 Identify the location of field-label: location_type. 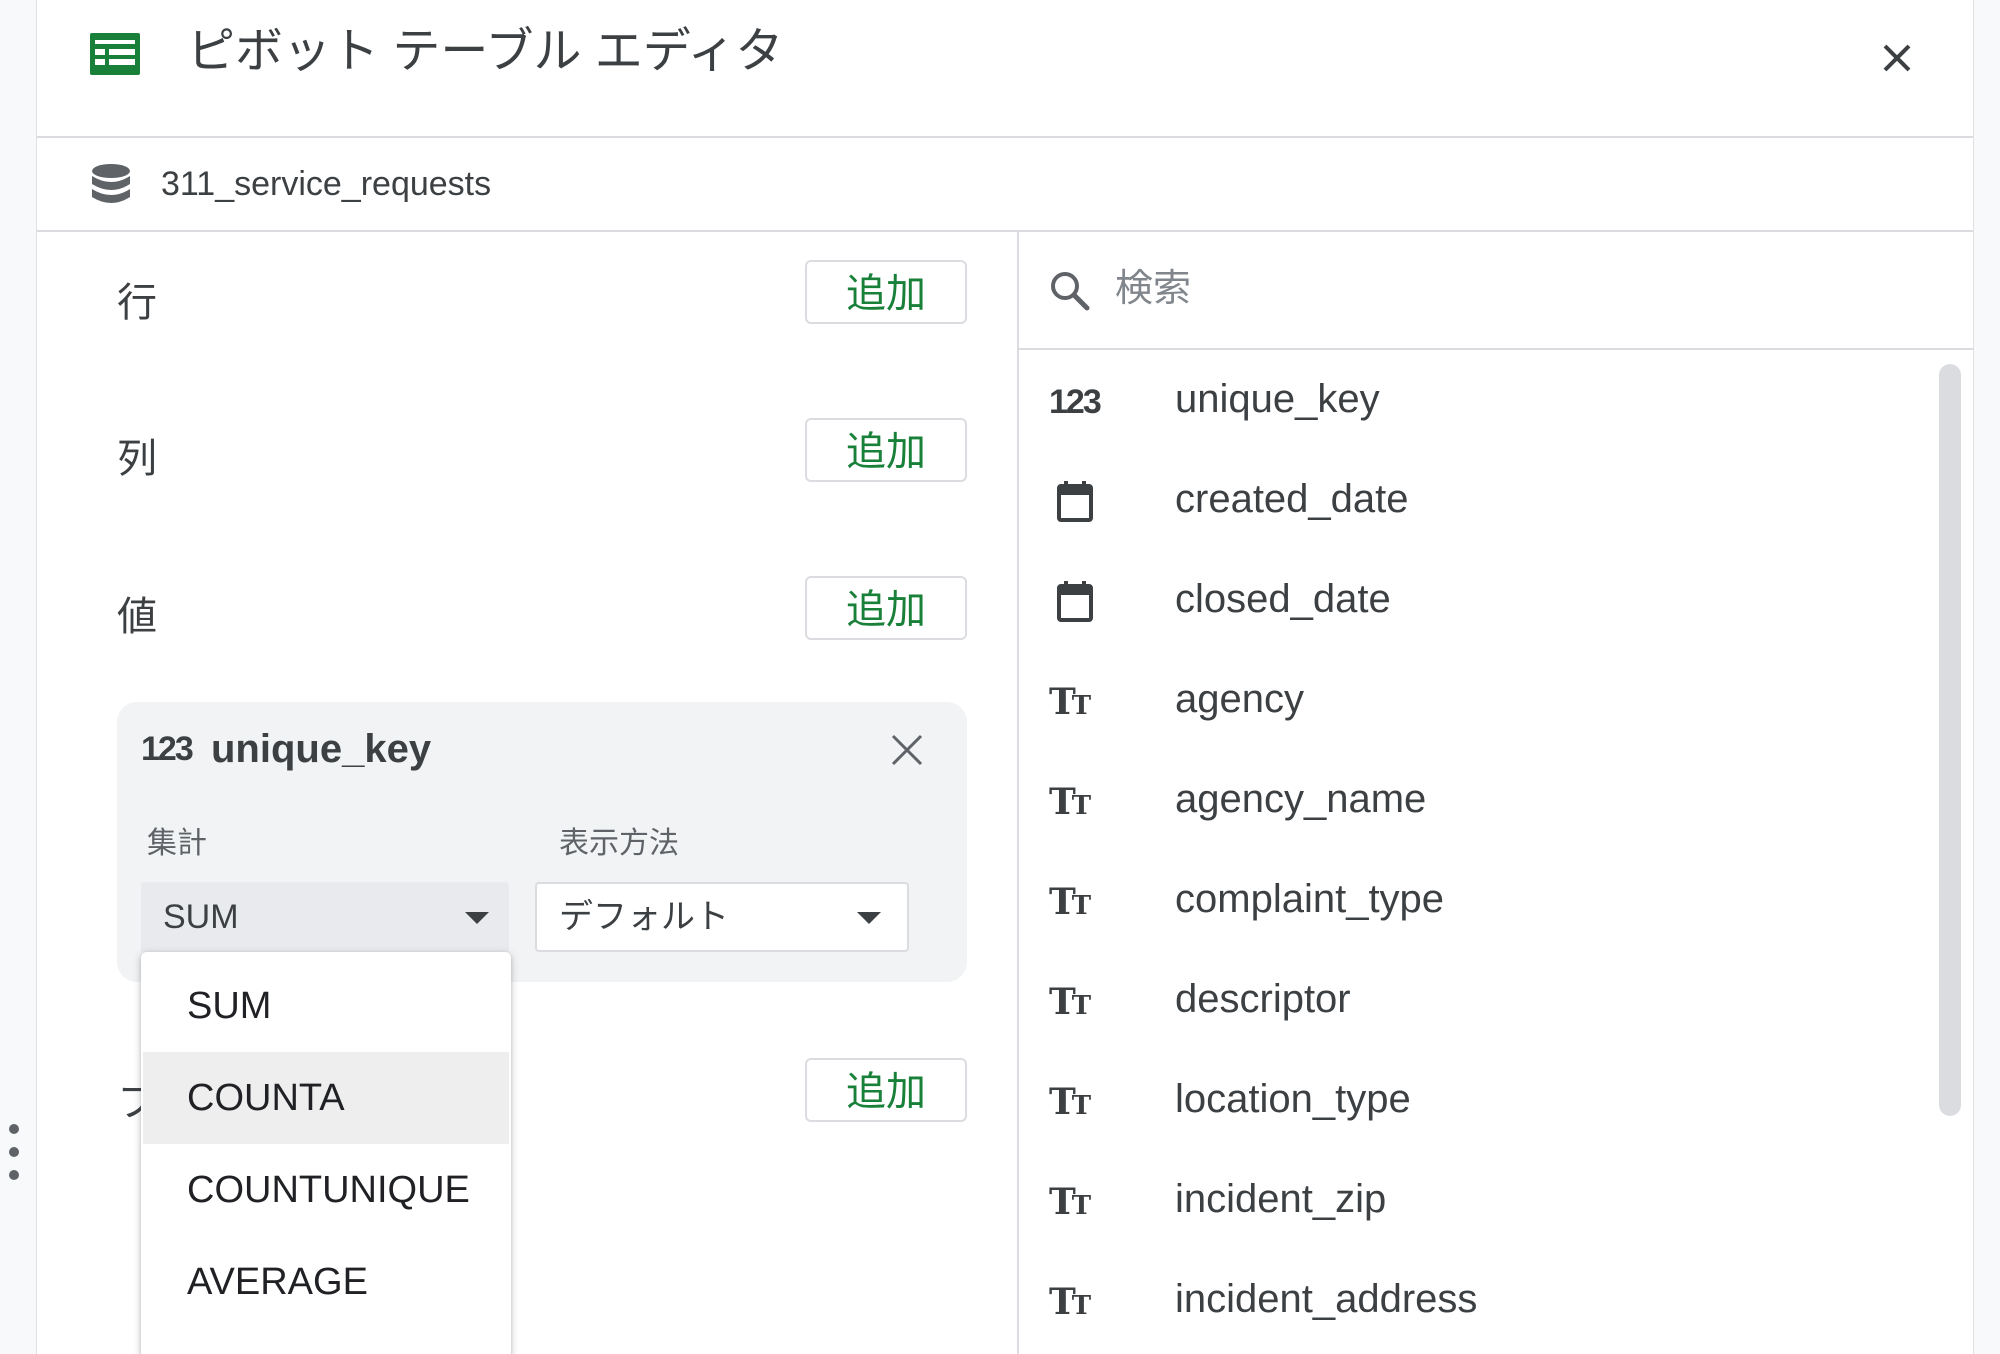
(1293, 1099).